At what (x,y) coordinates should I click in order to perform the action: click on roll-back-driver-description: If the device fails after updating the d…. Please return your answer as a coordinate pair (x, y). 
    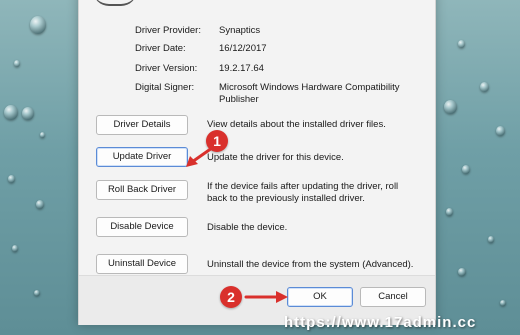
    Looking at the image, I should click on (303, 192).